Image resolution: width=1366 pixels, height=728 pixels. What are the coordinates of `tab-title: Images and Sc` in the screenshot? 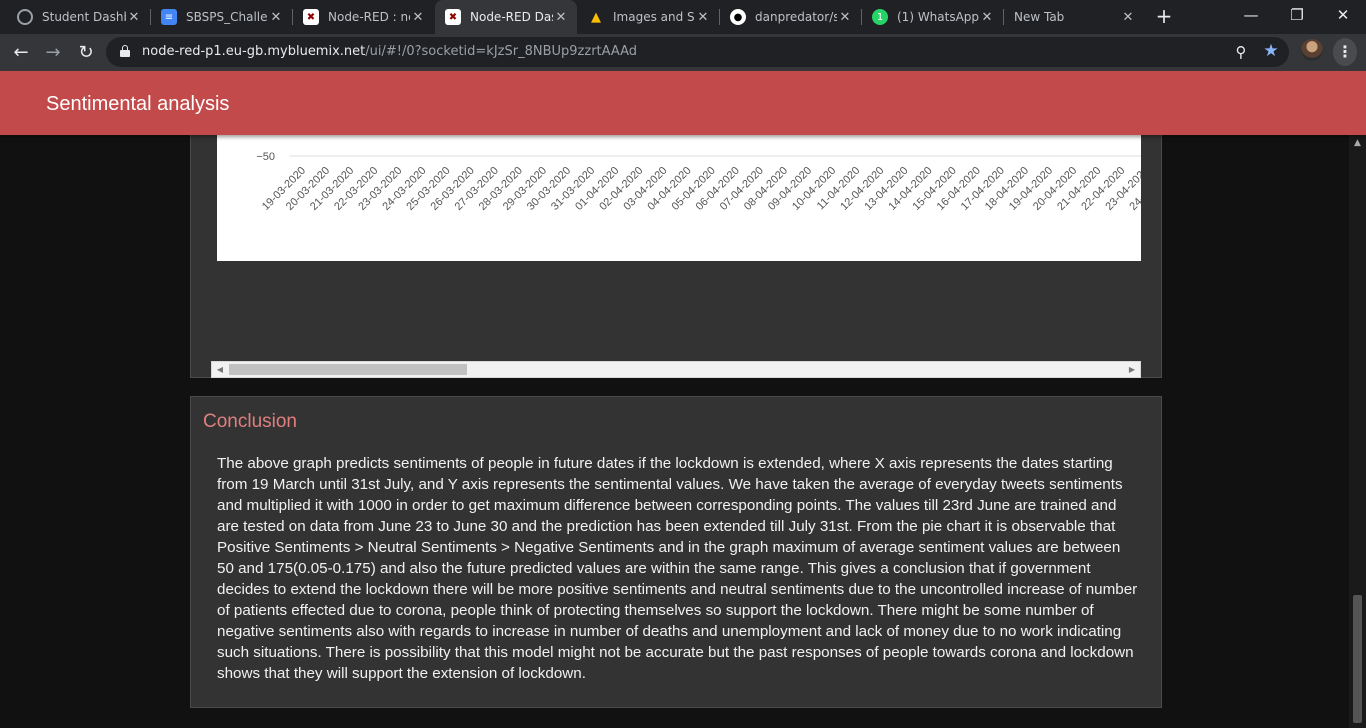 It's located at (654, 17).